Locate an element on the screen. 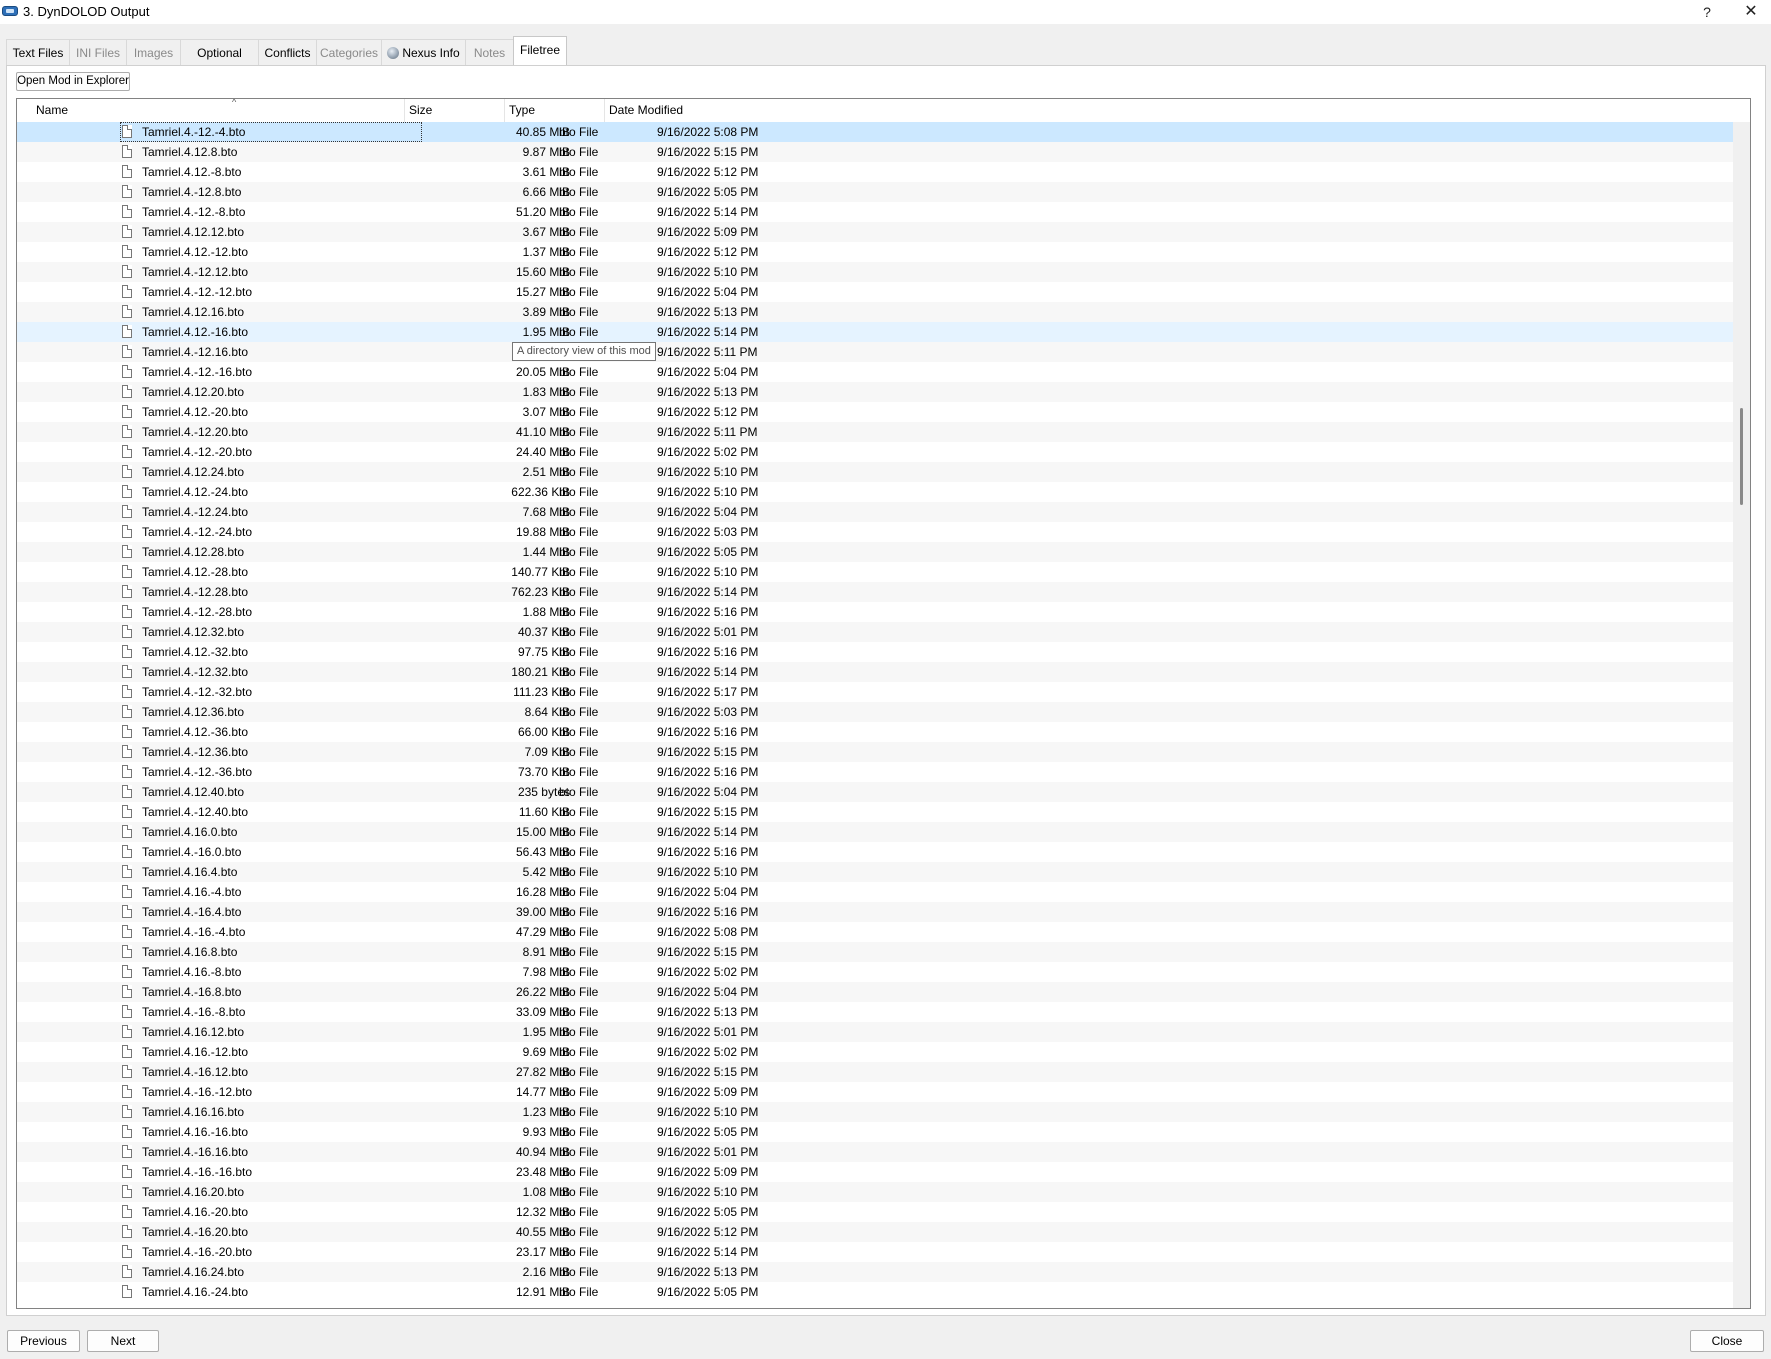  tab-notes: Notes is located at coordinates (489, 52).